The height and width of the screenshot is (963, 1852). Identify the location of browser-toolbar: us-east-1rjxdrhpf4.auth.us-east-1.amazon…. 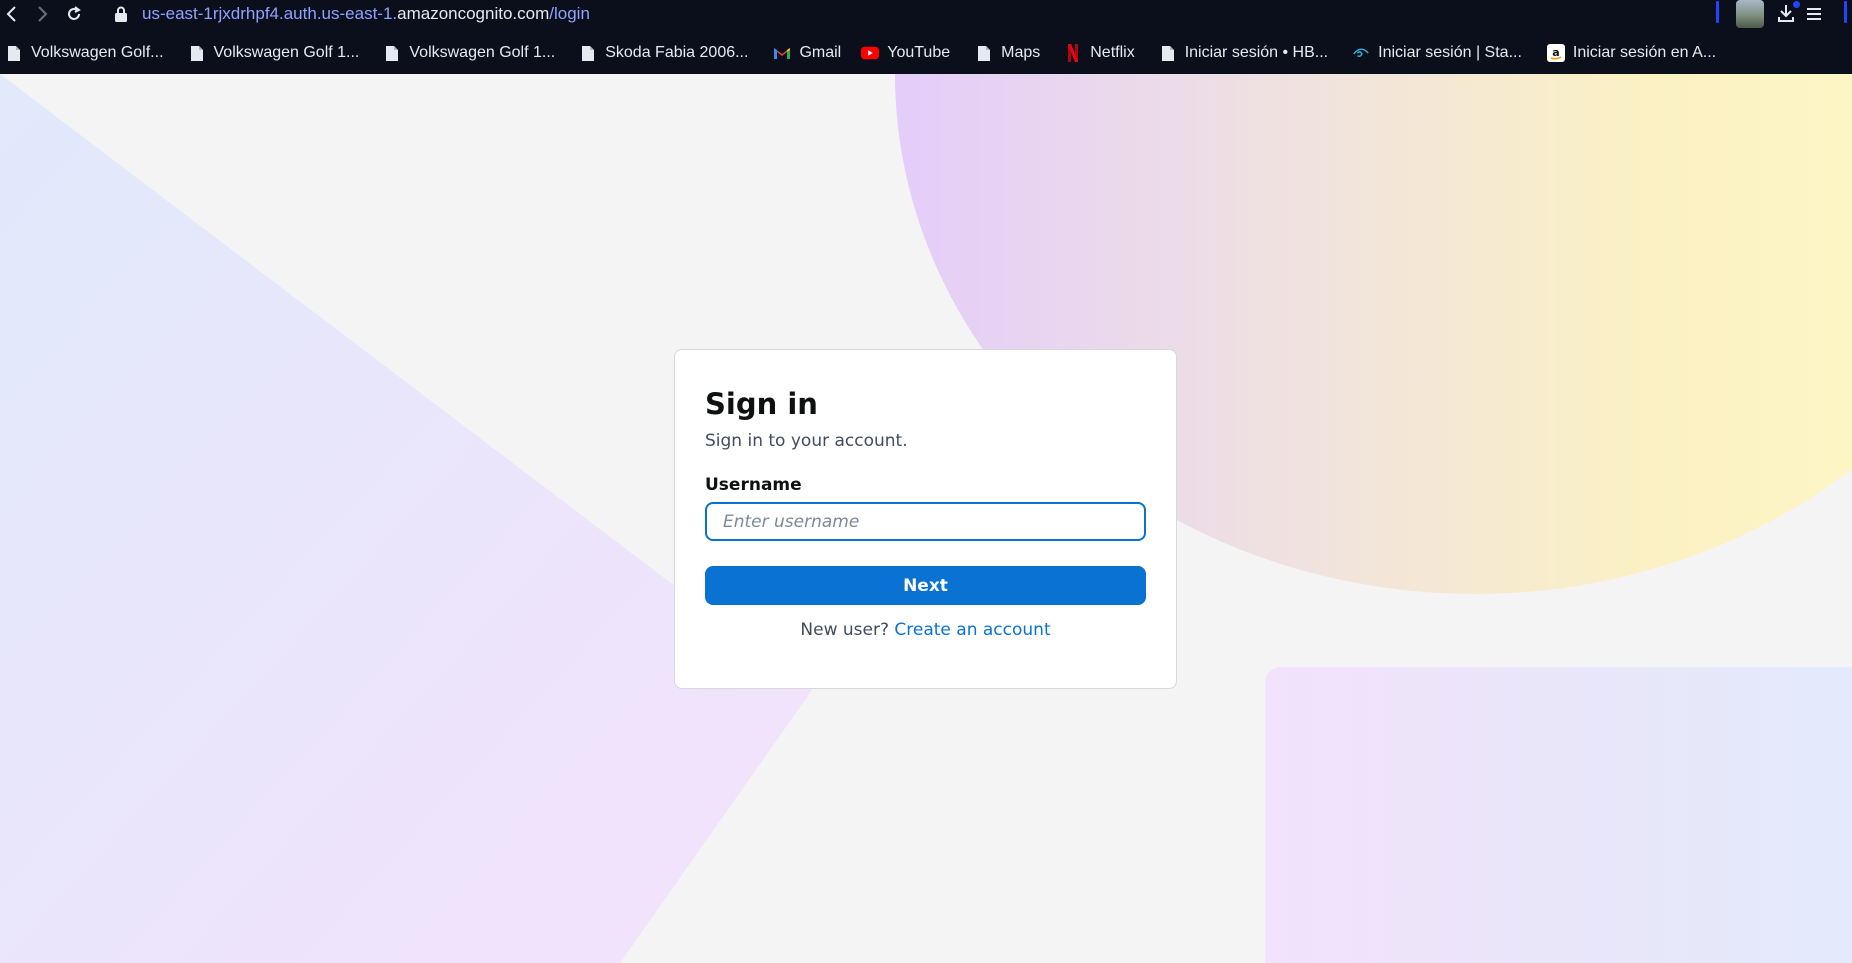
(926, 14).